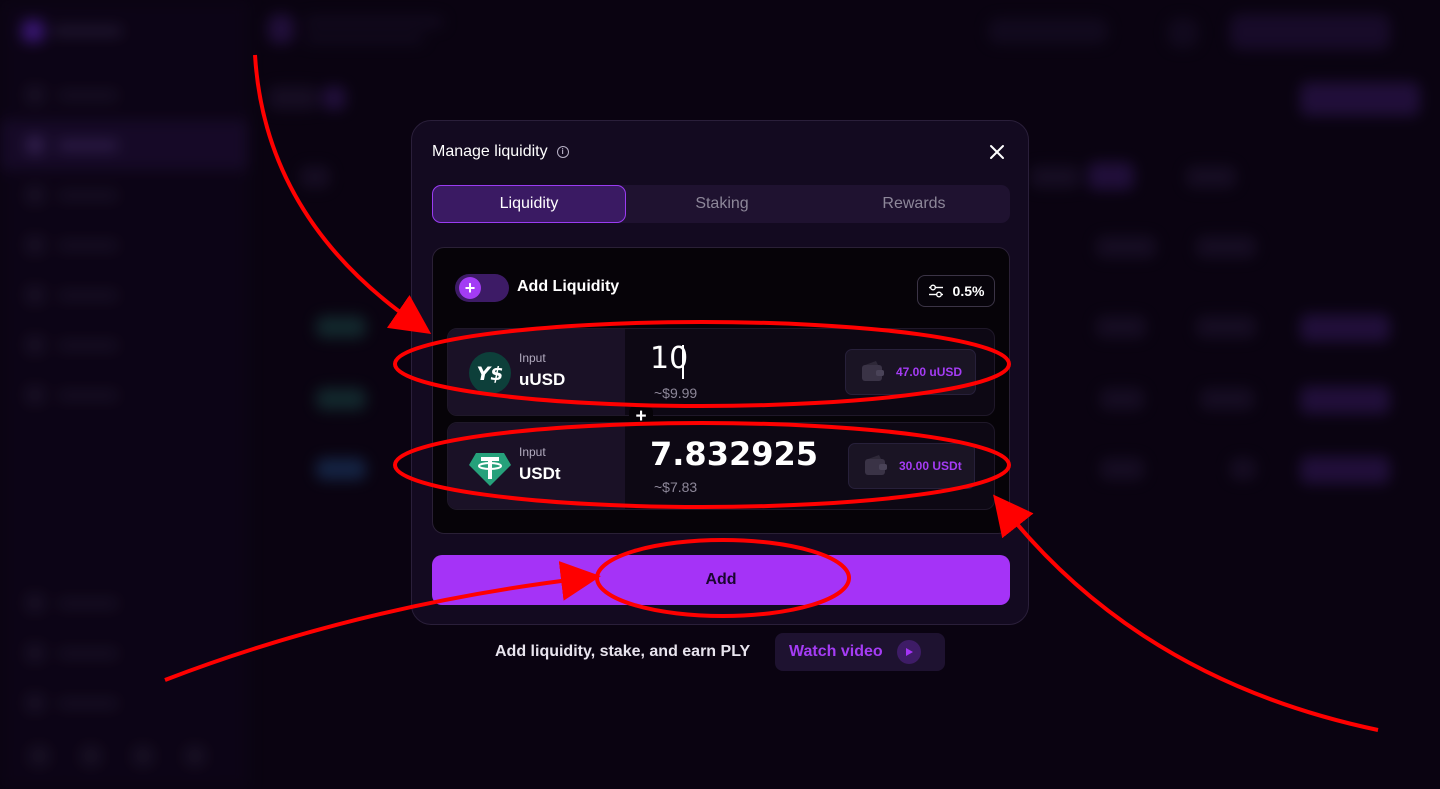 The height and width of the screenshot is (789, 1440). I want to click on token-symbol: USDt, so click(540, 473).